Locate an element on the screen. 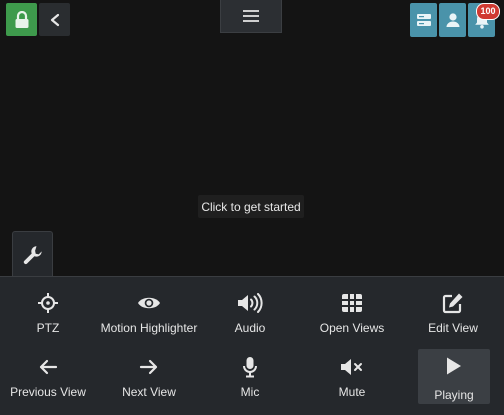  next-view-button: Next View is located at coordinates (149, 371).